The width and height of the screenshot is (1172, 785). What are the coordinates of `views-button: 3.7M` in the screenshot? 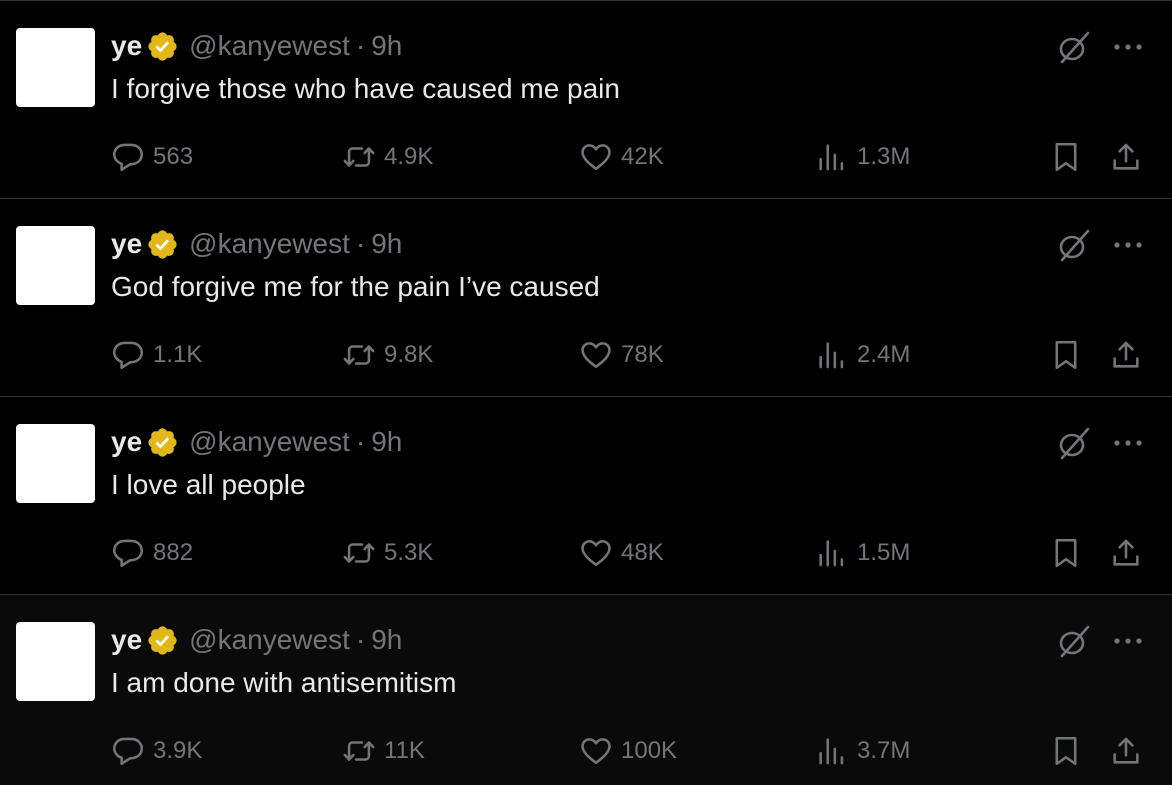 It's located at (862, 751).